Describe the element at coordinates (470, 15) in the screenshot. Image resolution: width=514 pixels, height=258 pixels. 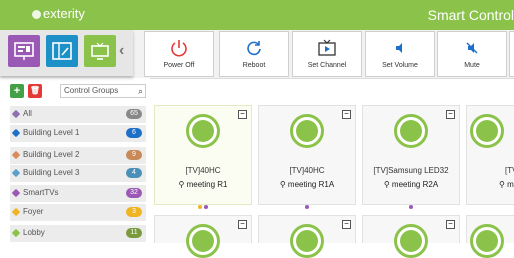
I see `app-title: Smart Control` at that location.